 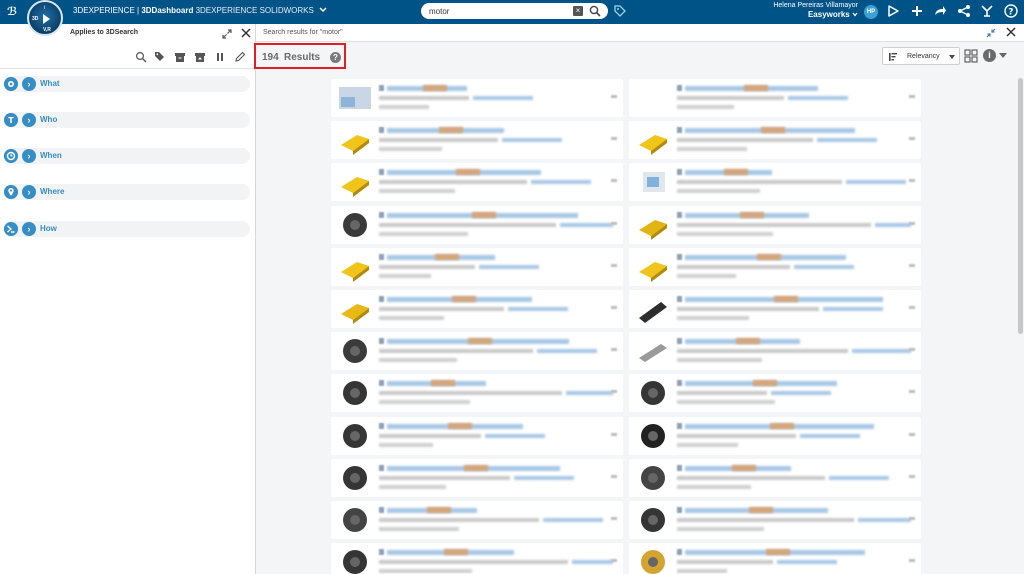 I want to click on facet-where: › Where, so click(x=127, y=192).